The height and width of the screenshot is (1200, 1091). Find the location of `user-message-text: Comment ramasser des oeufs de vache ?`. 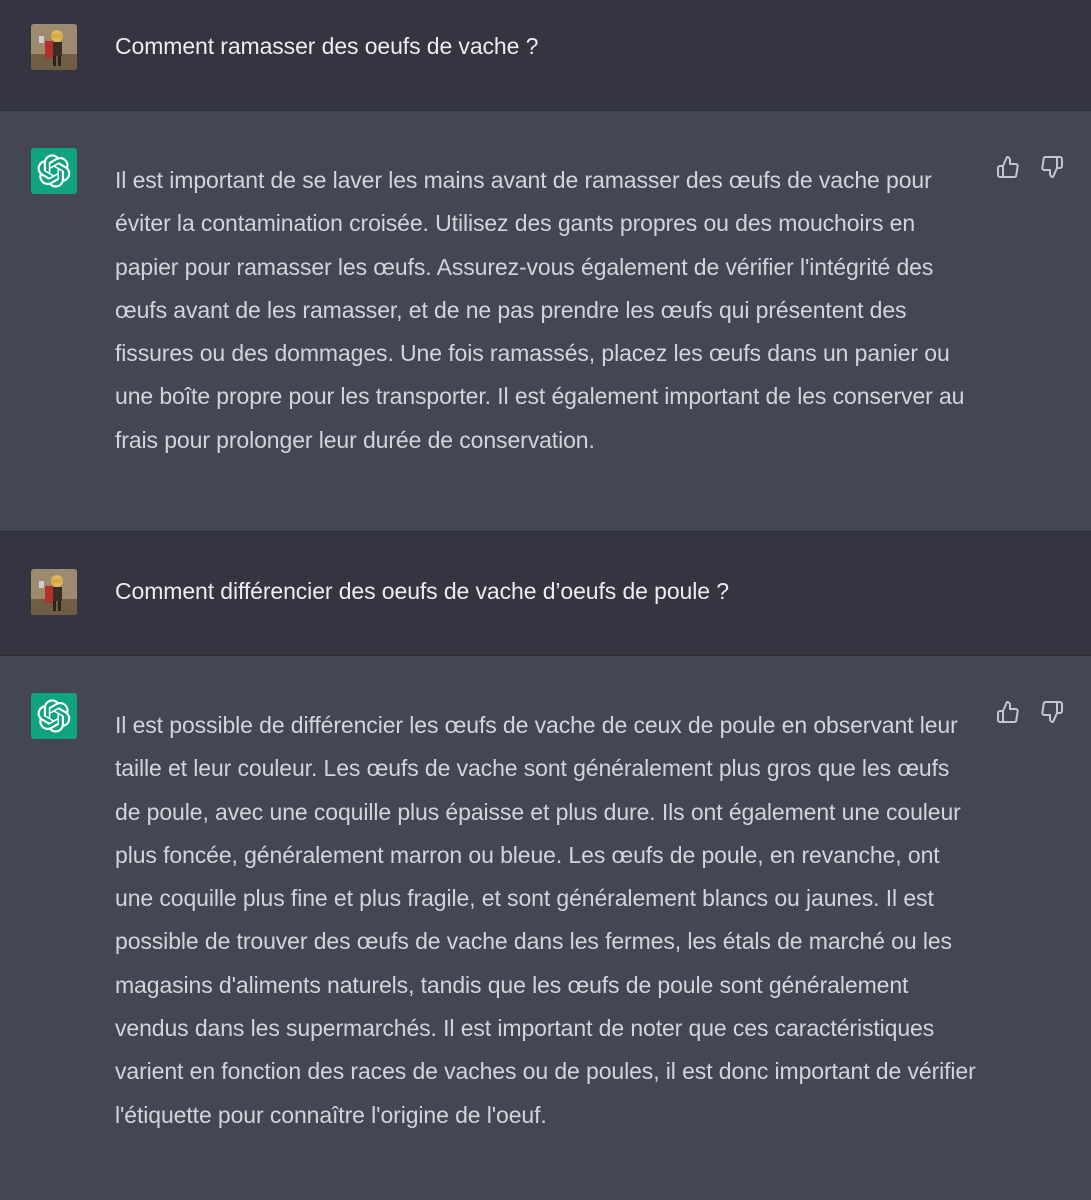

user-message-text: Comment ramasser des oeufs de vache ? is located at coordinates (327, 46).